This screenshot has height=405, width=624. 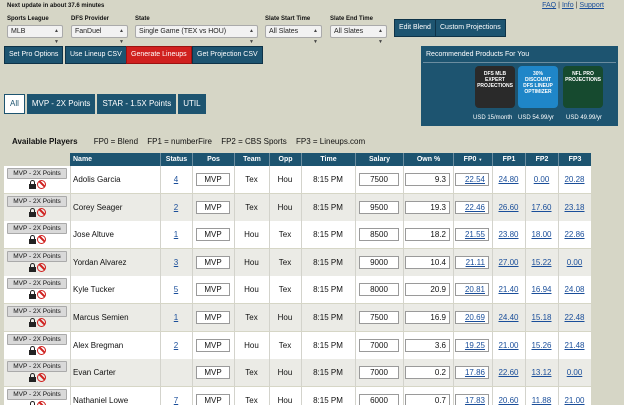 I want to click on player-status-link: 5, so click(x=176, y=289).